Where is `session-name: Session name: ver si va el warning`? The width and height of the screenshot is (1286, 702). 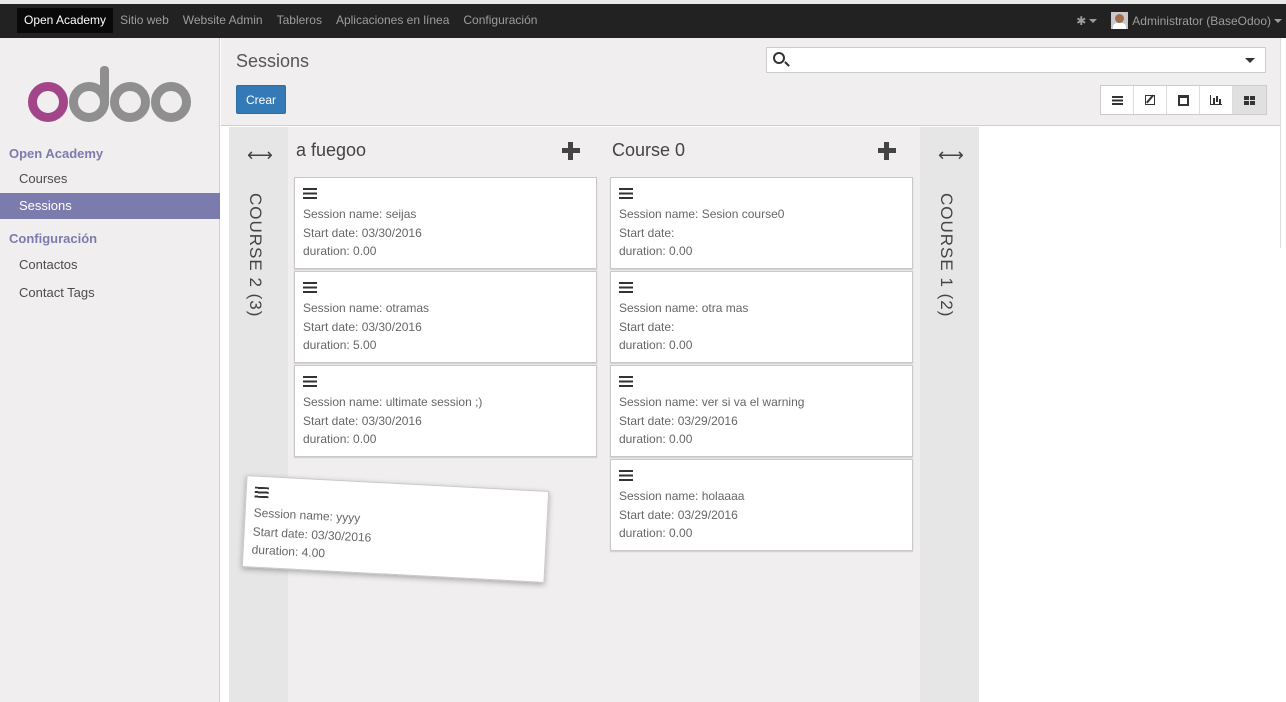
session-name: Session name: ver si va el warning is located at coordinates (712, 402).